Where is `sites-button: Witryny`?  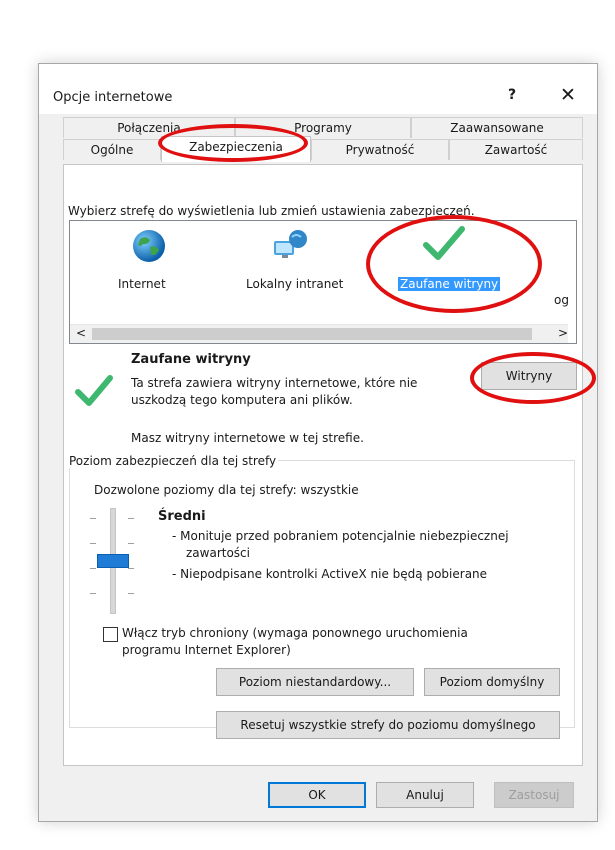 sites-button: Witryny is located at coordinates (529, 376).